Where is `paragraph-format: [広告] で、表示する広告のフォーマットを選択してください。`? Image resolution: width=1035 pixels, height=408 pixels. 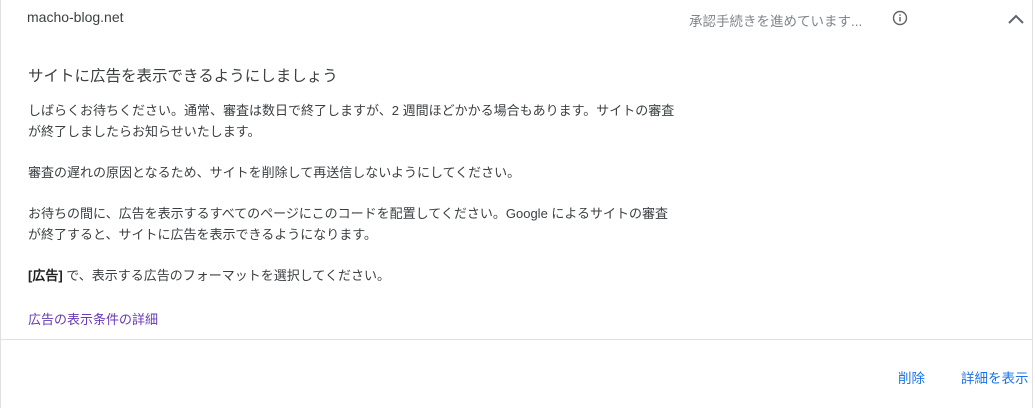
paragraph-format: [広告] で、表示する広告のフォーマットを選択してください。 is located at coordinates (353, 275).